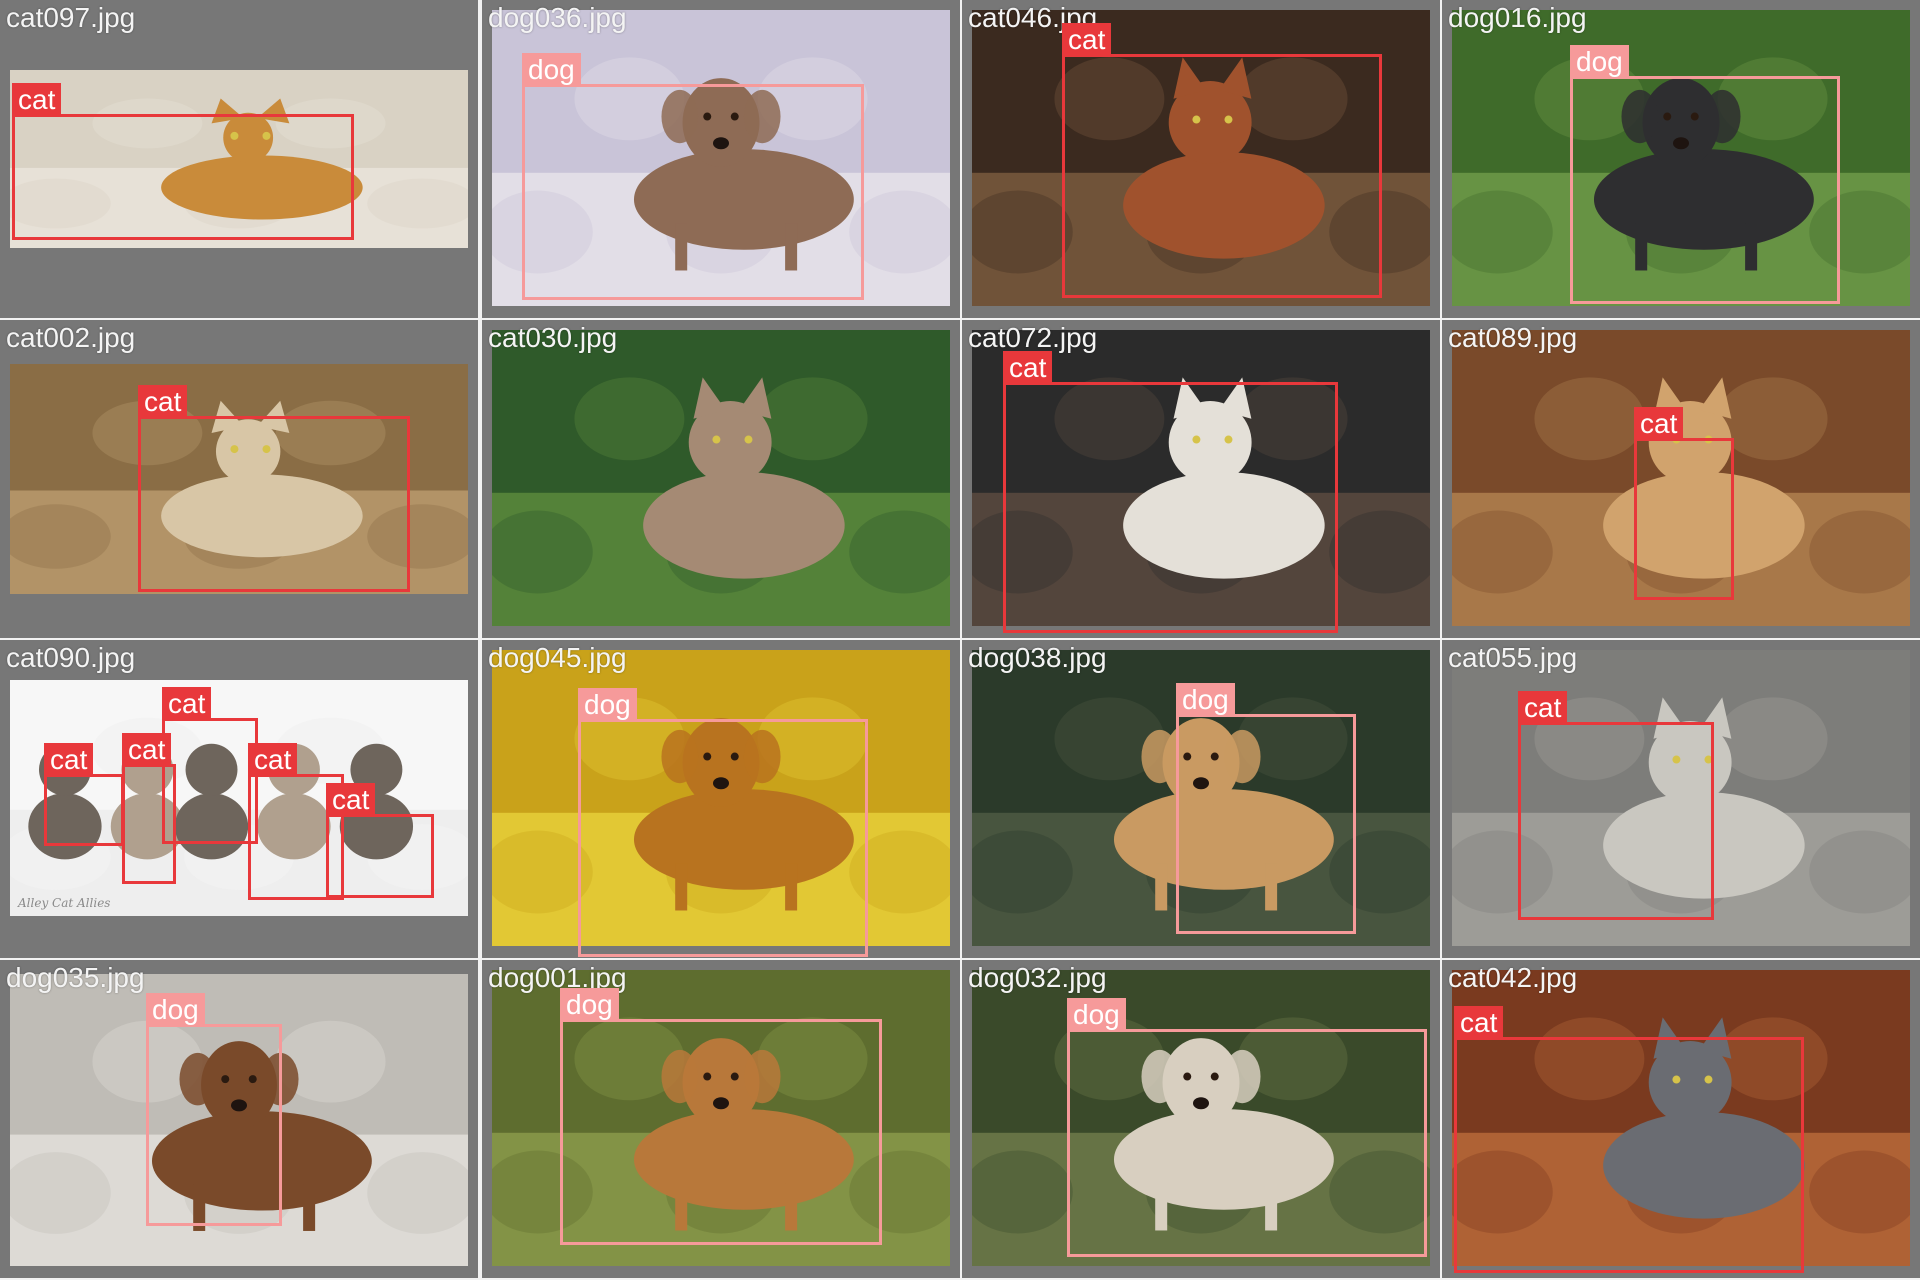 This screenshot has height=1280, width=1920. Describe the element at coordinates (1037, 977) in the screenshot. I see `filename-label: dog032.jpg` at that location.